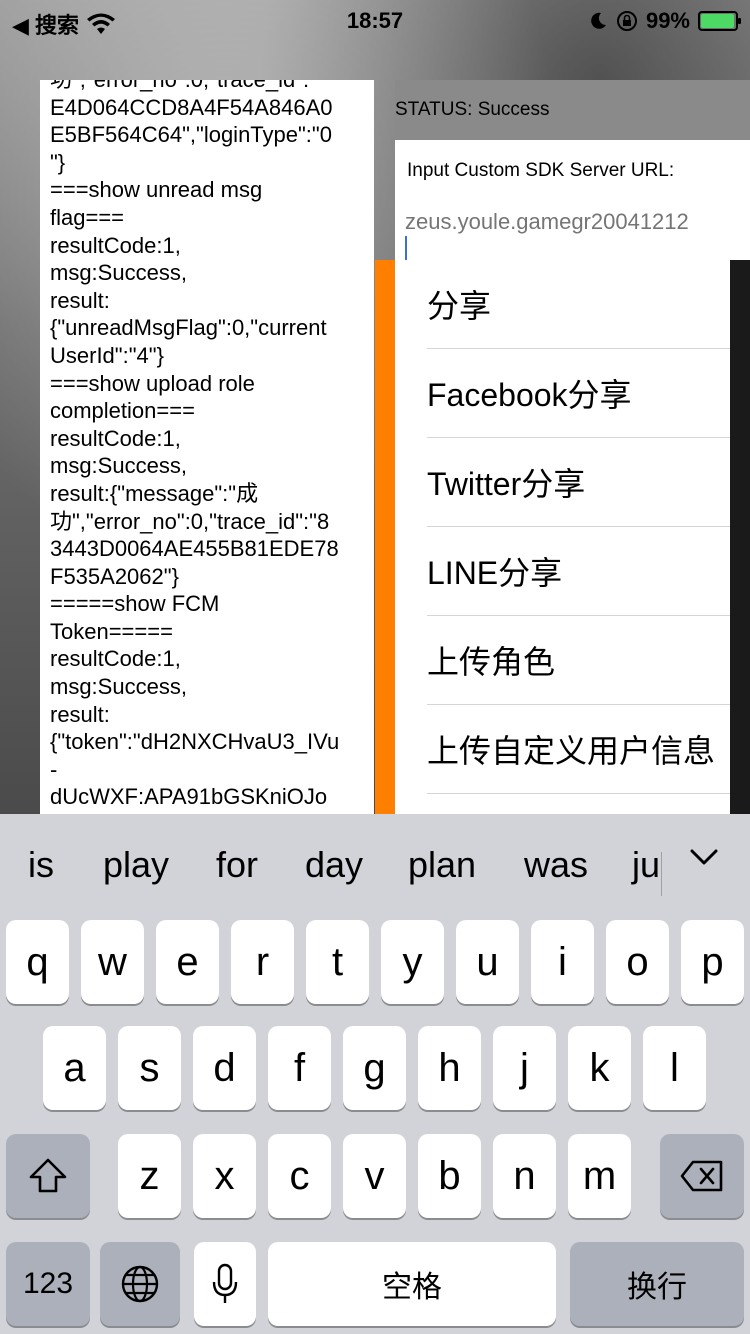 The height and width of the screenshot is (1334, 750). What do you see at coordinates (412, 962) in the screenshot?
I see `key-y: y` at bounding box center [412, 962].